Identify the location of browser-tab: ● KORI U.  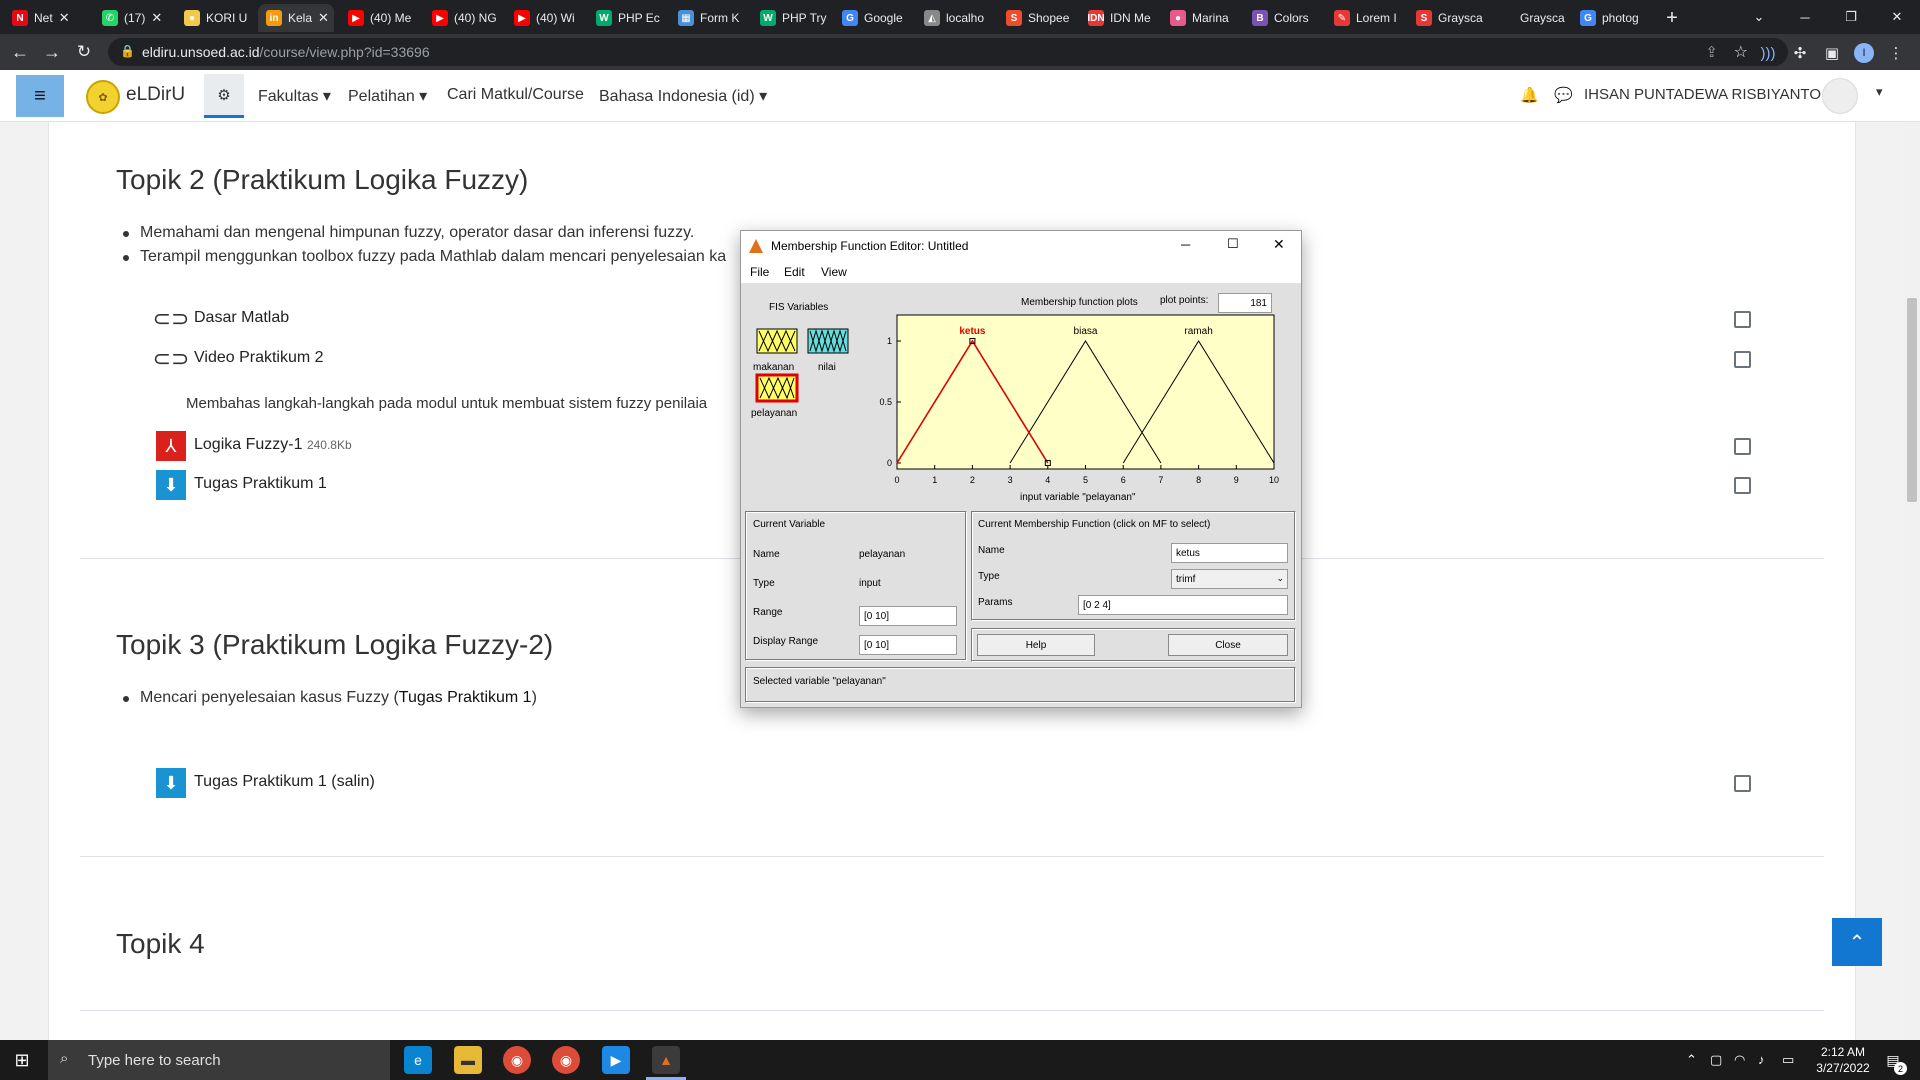
(214, 18).